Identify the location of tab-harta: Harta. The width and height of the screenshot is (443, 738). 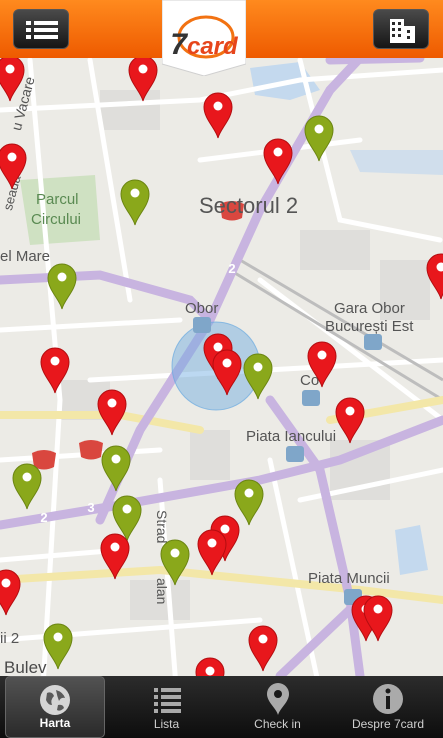
(55, 707).